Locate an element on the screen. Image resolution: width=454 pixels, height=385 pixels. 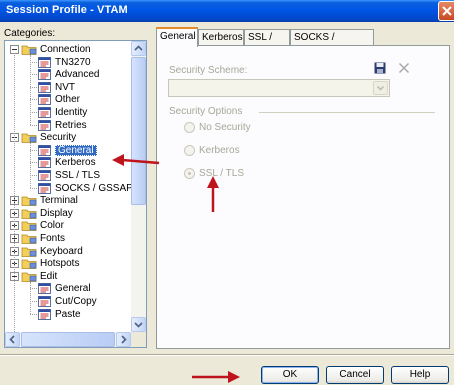
scroll-down-button is located at coordinates (138, 324).